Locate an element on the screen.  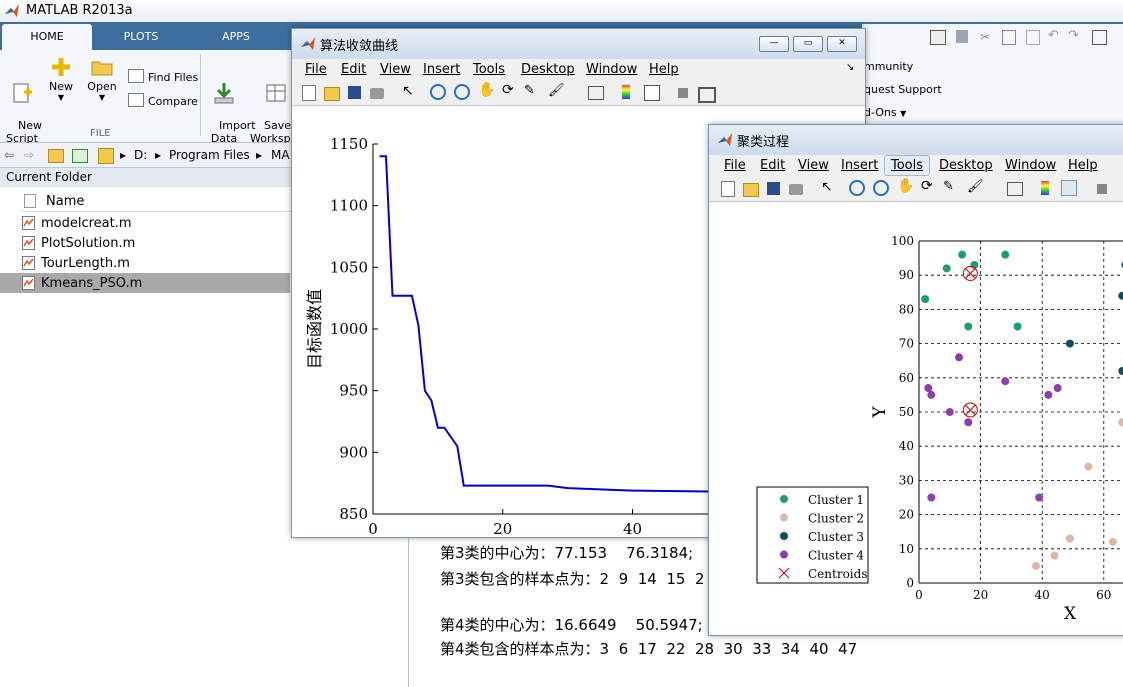
request-support-link: quest Support is located at coordinates (903, 89).